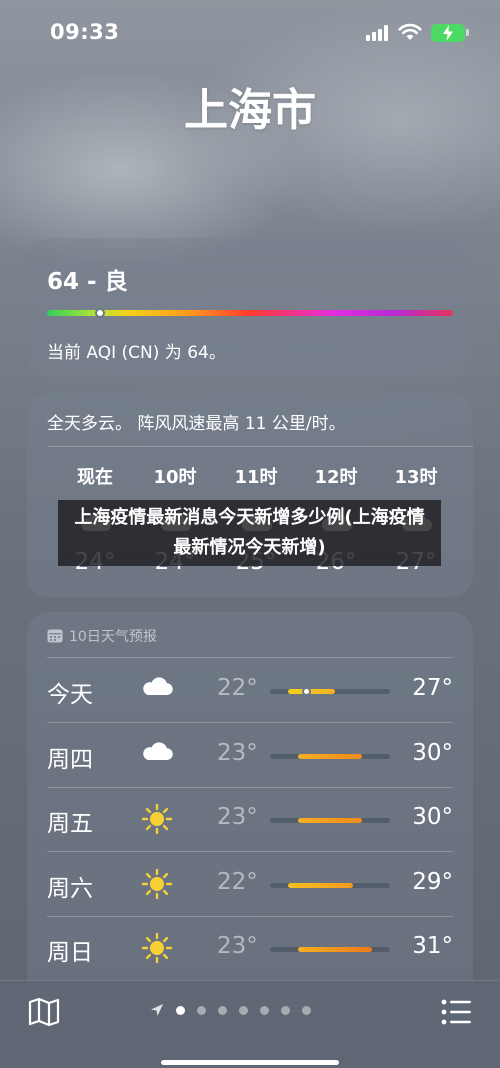 This screenshot has height=1068, width=500. What do you see at coordinates (87, 282) in the screenshot?
I see `aqi-title: 64 - 良` at bounding box center [87, 282].